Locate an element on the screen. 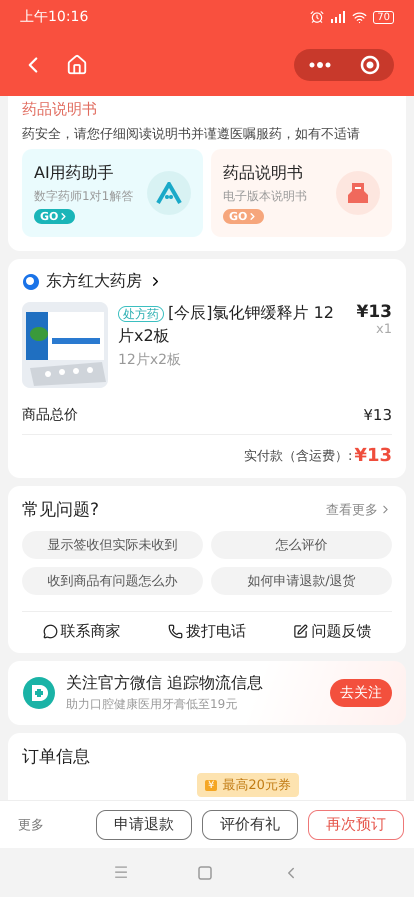  alarm-icon is located at coordinates (317, 17).